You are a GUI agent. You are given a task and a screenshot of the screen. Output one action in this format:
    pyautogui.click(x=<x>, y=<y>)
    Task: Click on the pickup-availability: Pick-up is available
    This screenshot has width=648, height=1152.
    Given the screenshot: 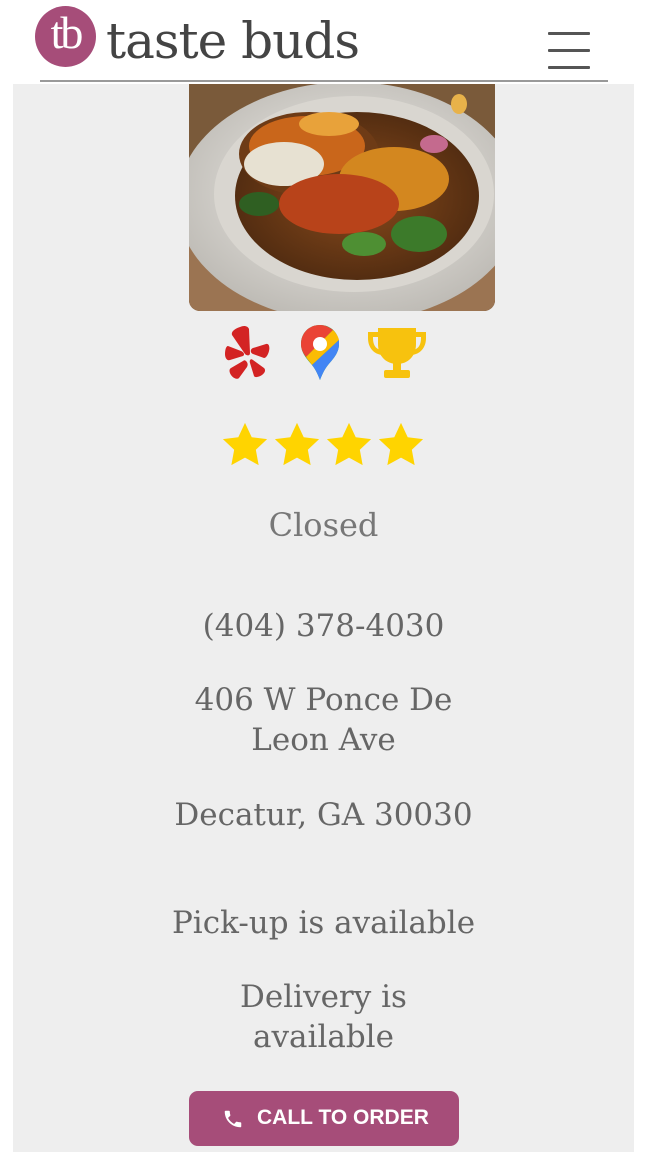 What is the action you would take?
    pyautogui.click(x=323, y=923)
    